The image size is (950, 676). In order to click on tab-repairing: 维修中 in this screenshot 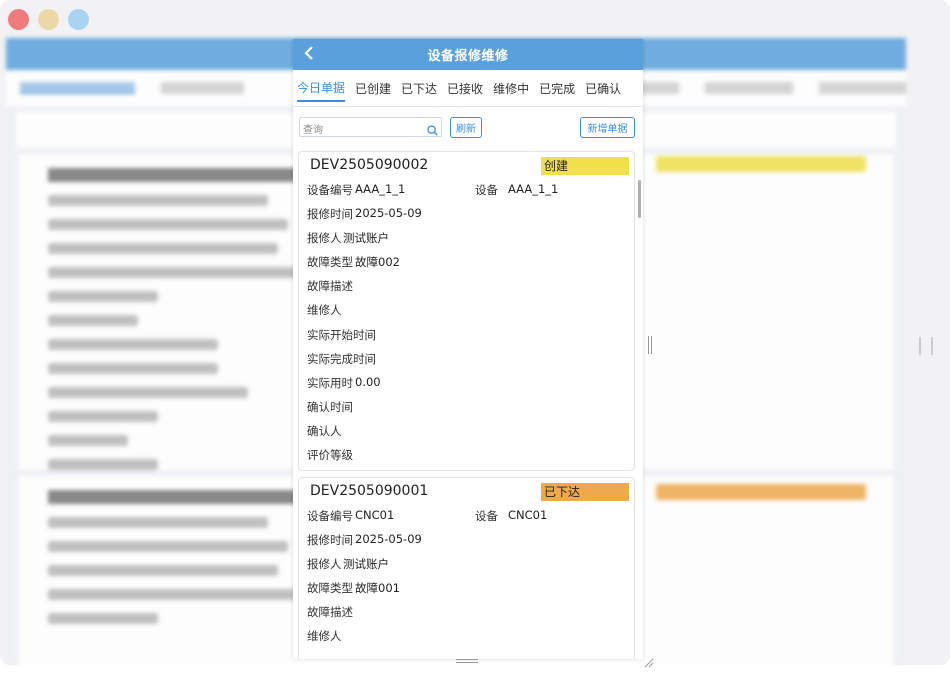, I will do `click(511, 88)`.